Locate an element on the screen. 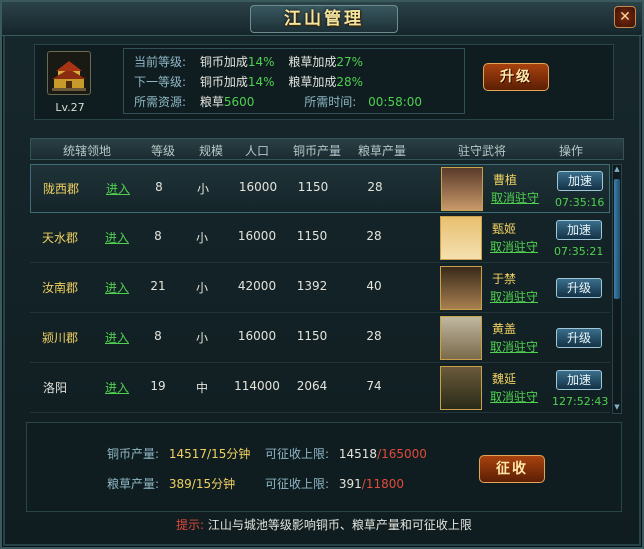  copper-bonus-label: 铜币加成 is located at coordinates (223, 82).